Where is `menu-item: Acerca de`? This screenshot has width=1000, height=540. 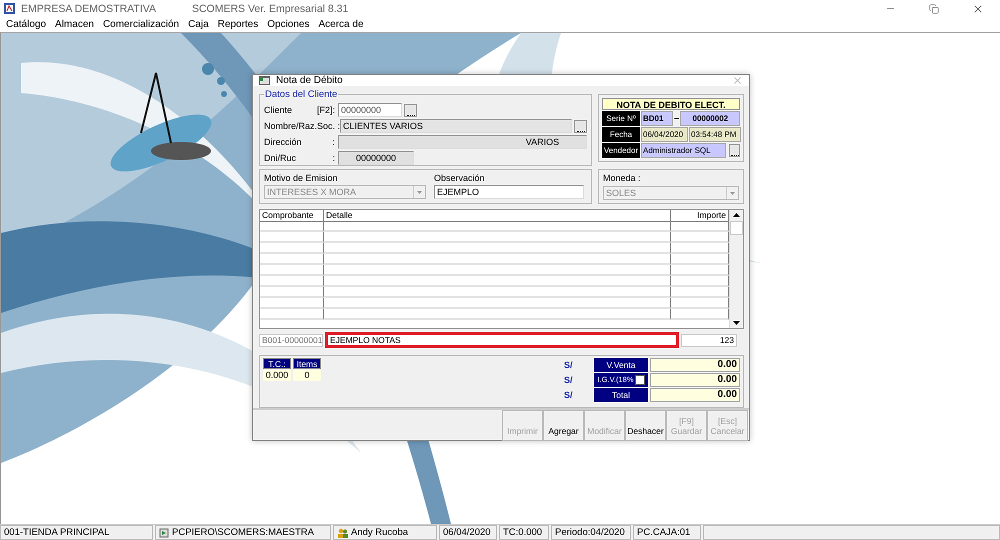 menu-item: Acerca de is located at coordinates (341, 24).